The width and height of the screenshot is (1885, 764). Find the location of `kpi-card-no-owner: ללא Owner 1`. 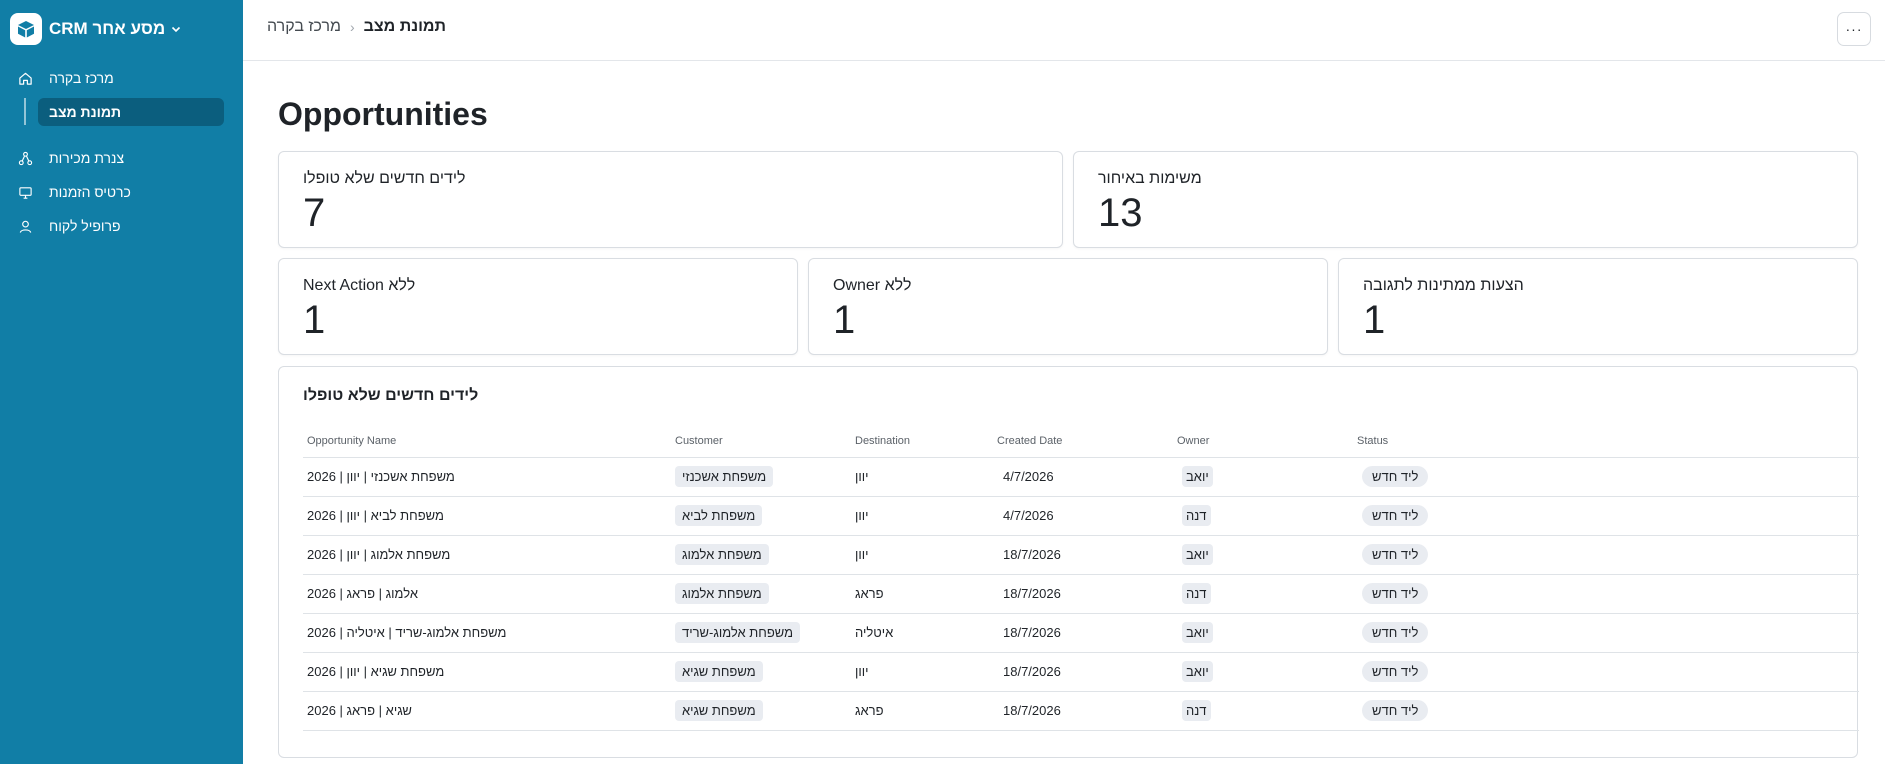

kpi-card-no-owner: ללא Owner 1 is located at coordinates (1068, 306).